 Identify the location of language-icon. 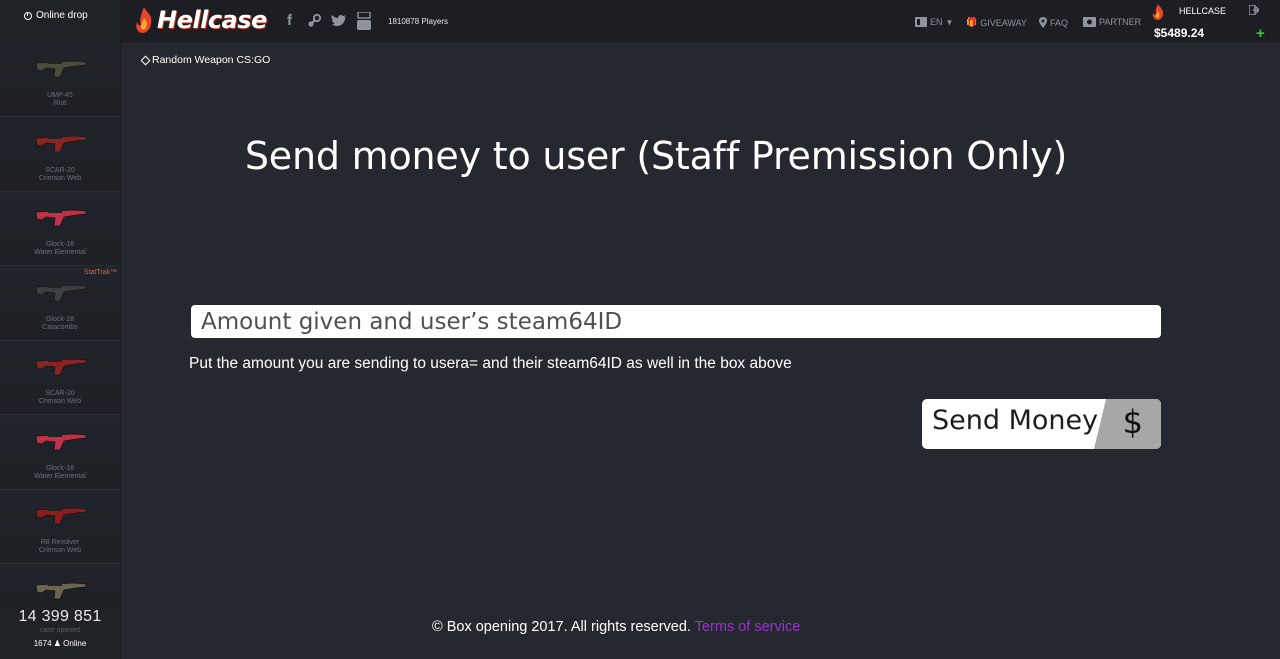
(921, 22).